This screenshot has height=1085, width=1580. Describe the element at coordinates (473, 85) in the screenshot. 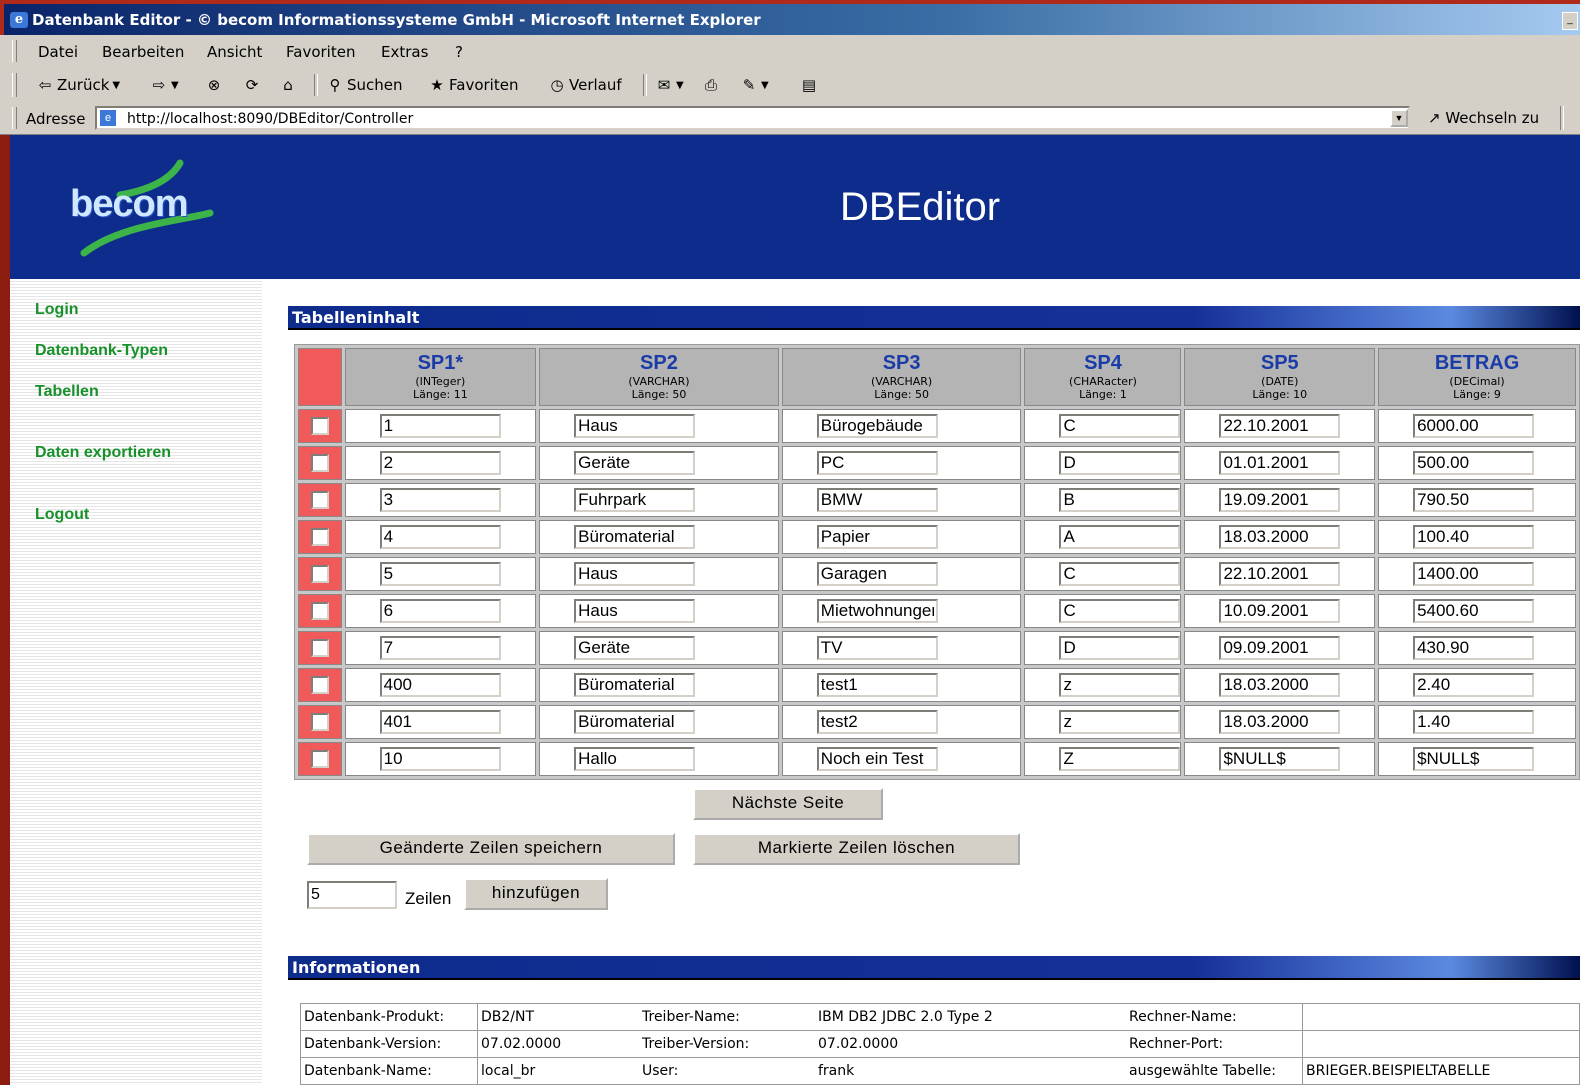

I see `favorites-button: ★ Favoriten` at that location.